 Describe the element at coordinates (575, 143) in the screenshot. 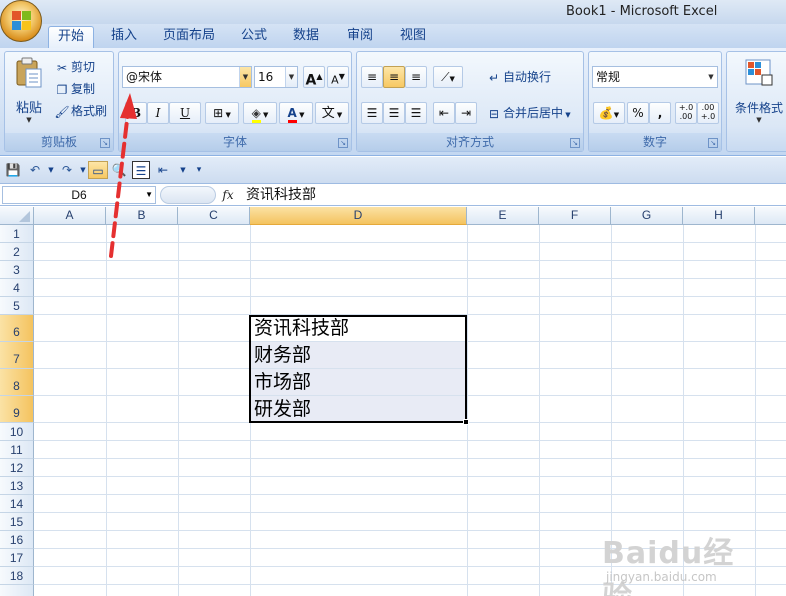

I see `alignment-launcher-icon: ↘` at that location.